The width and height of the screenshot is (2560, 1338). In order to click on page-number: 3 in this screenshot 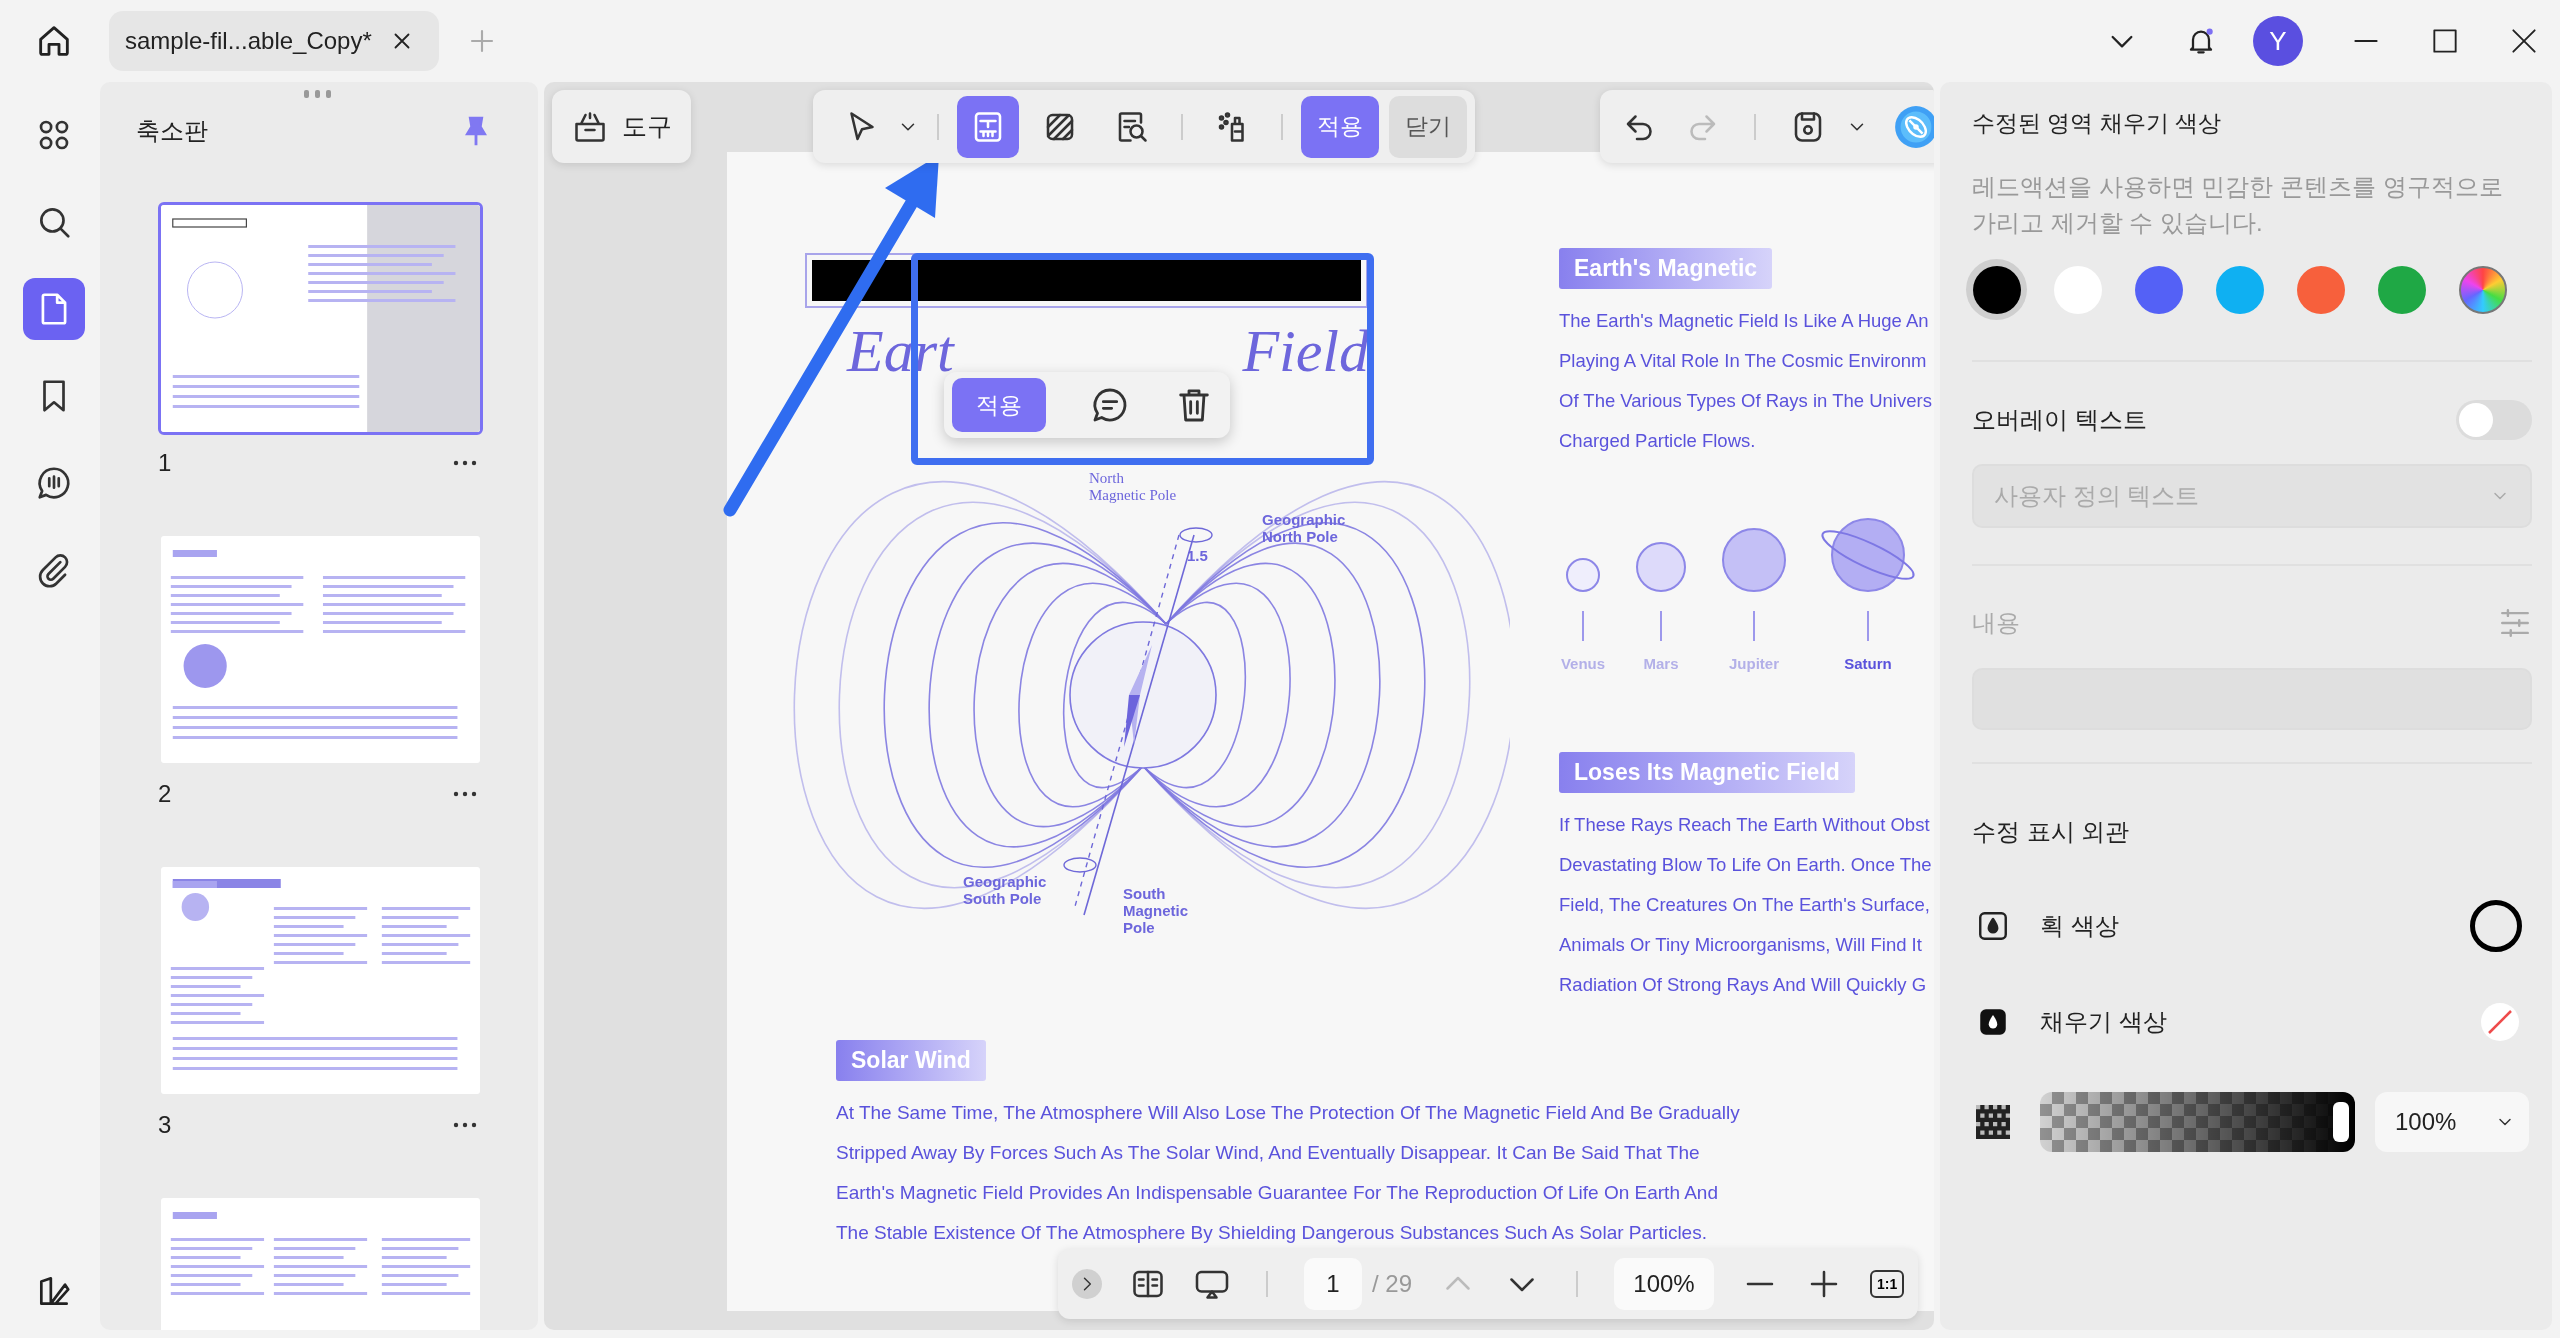, I will do `click(165, 1125)`.